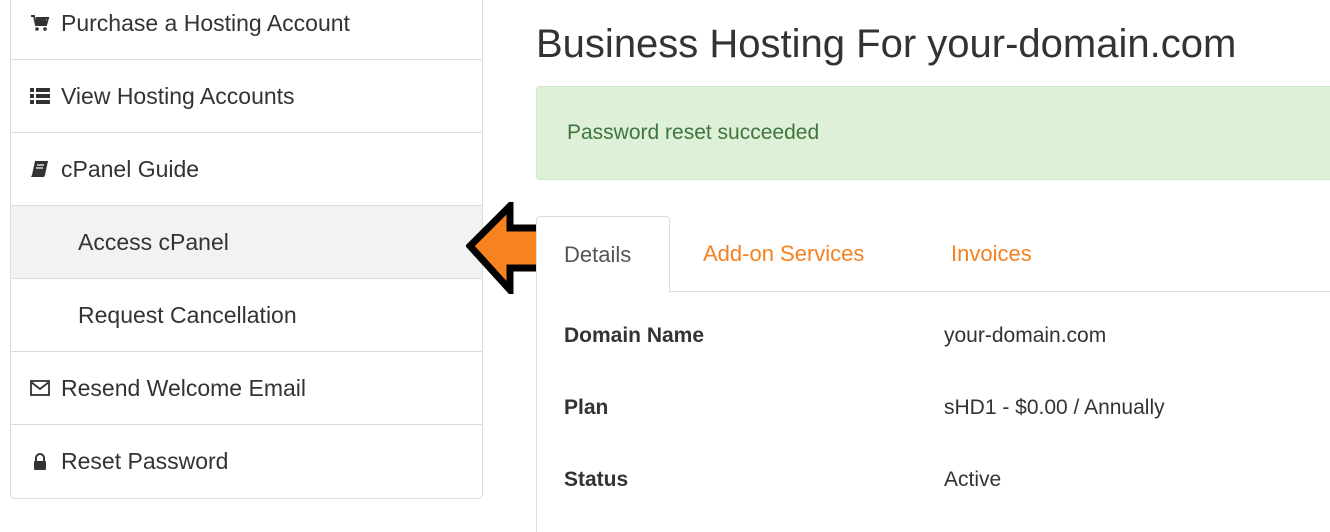 The width and height of the screenshot is (1330, 532). What do you see at coordinates (783, 254) in the screenshot?
I see `tab-add-on-services: Add-on Services` at bounding box center [783, 254].